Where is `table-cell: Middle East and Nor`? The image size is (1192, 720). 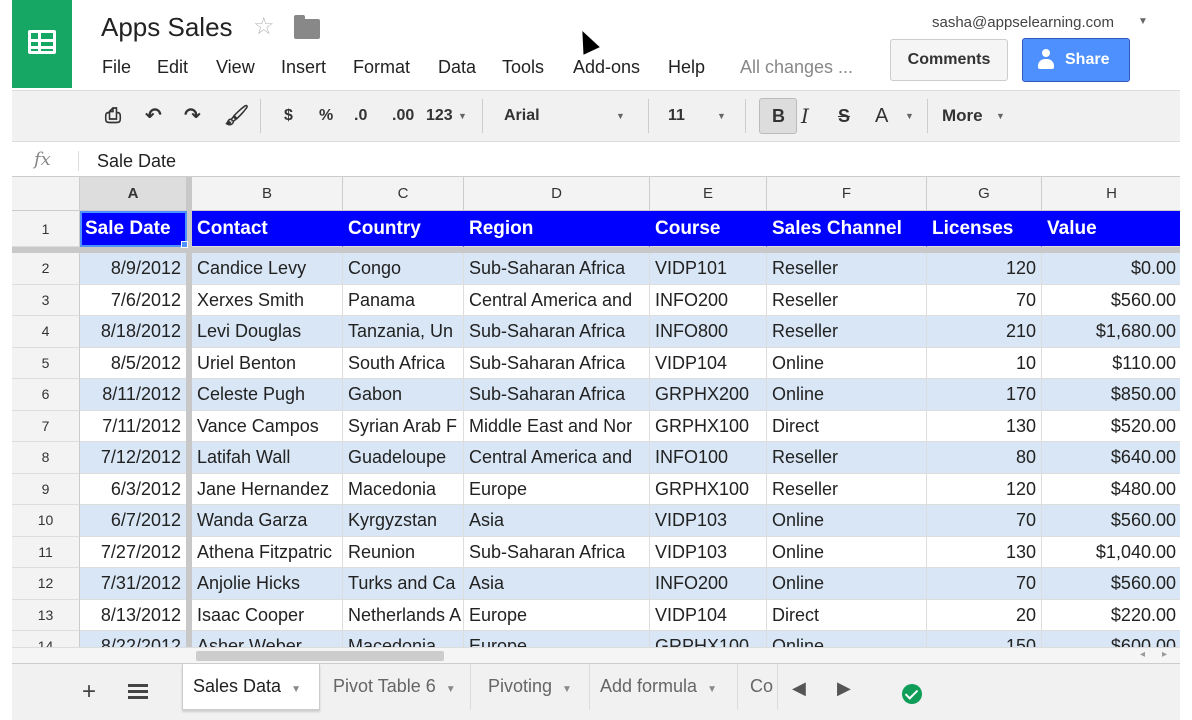 table-cell: Middle East and Nor is located at coordinates (557, 426).